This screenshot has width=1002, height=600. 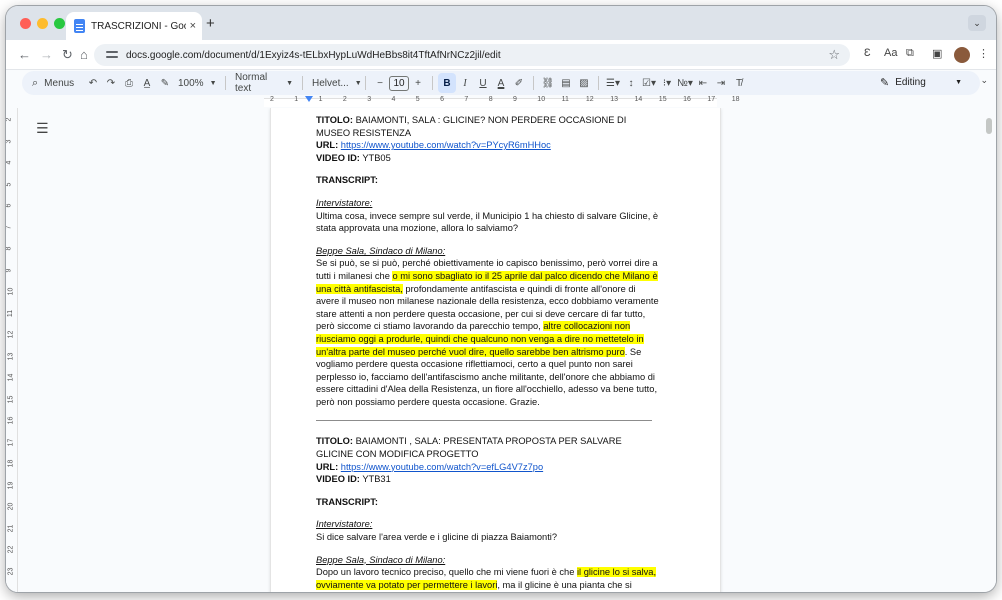 I want to click on print-icon: ⎙, so click(x=129, y=83).